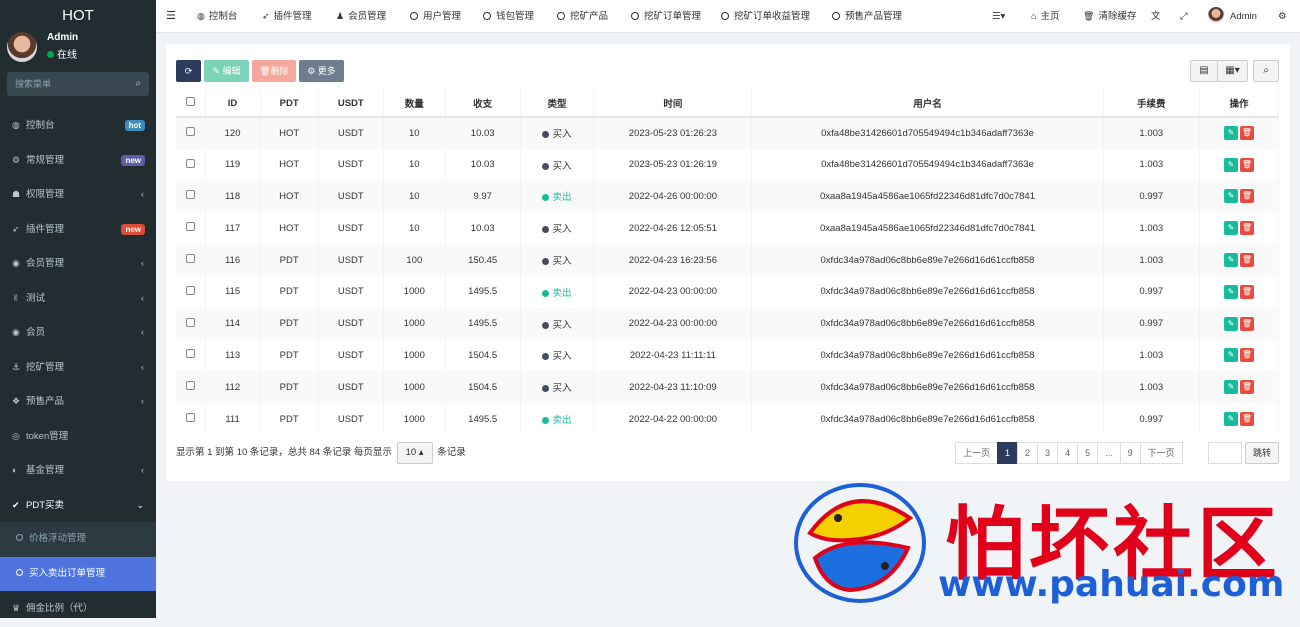  Describe the element at coordinates (998, 16) in the screenshot. I see `list-dropdown-icon: ☰▾` at that location.